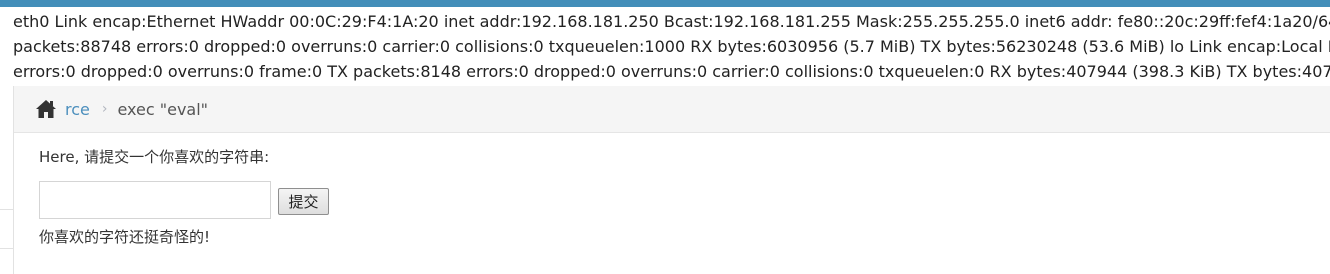  Describe the element at coordinates (665, 3) in the screenshot. I see `top-accent-bar` at that location.